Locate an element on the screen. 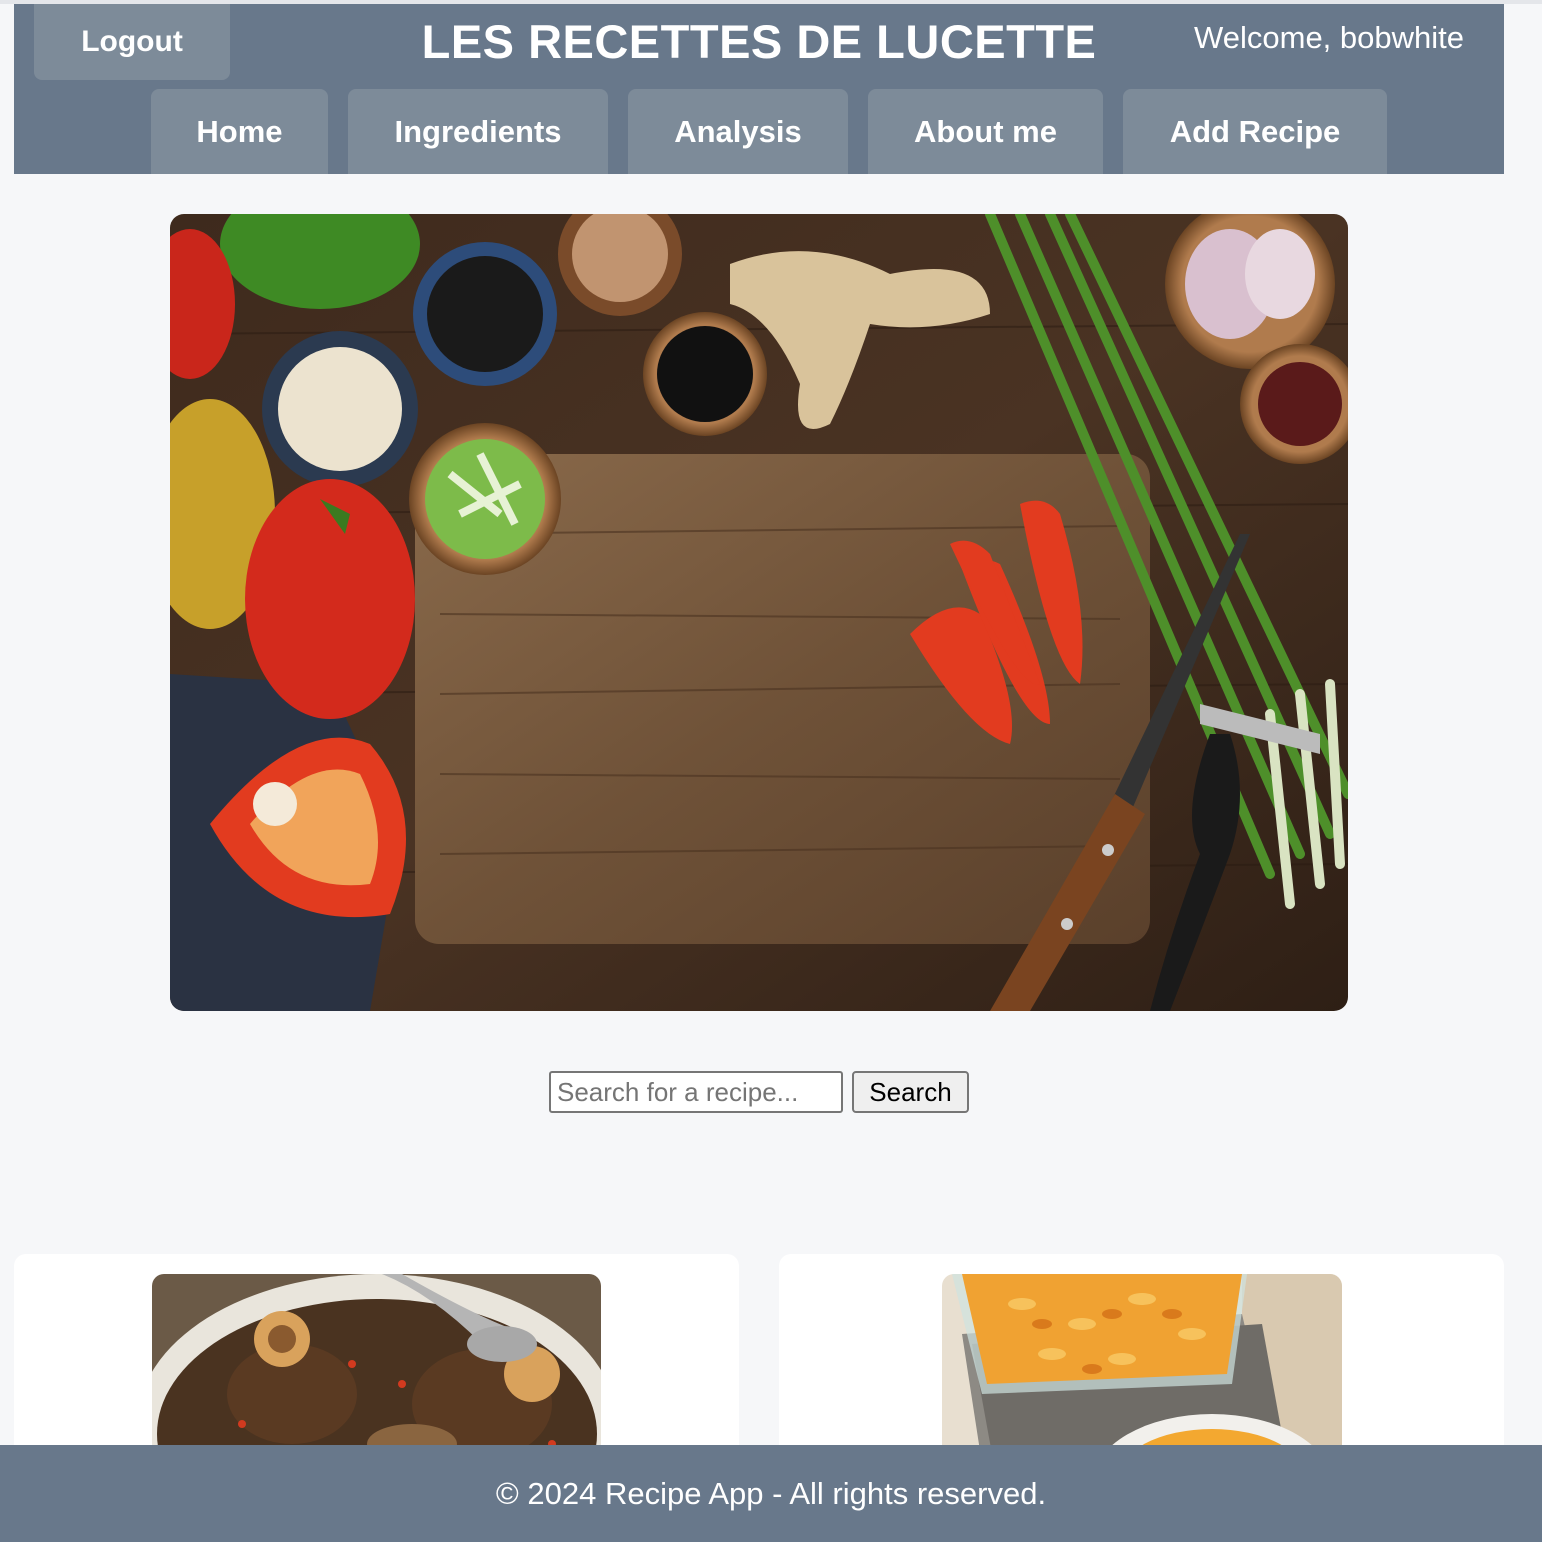 The image size is (1542, 1542). site-title: LES RECETTES DE LUCETTE is located at coordinates (759, 41).